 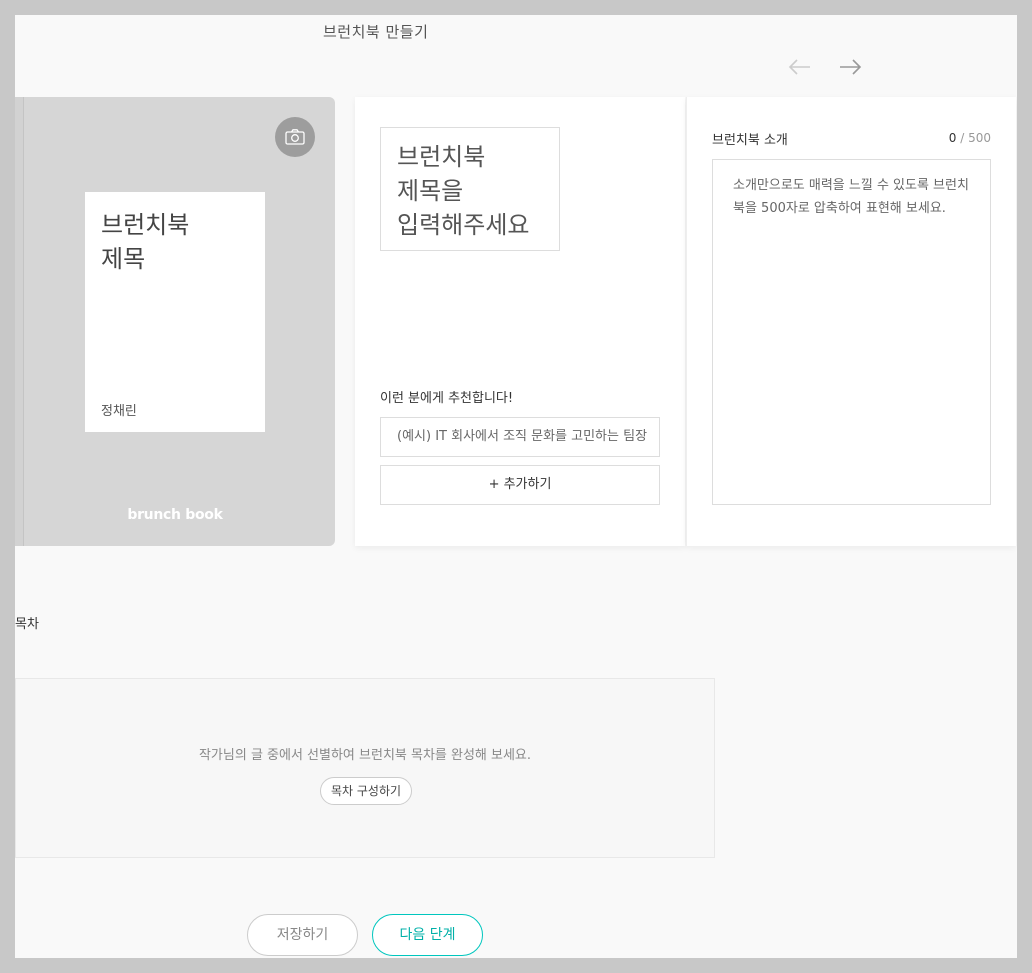 What do you see at coordinates (27, 624) in the screenshot?
I see `toc-label: 목차` at bounding box center [27, 624].